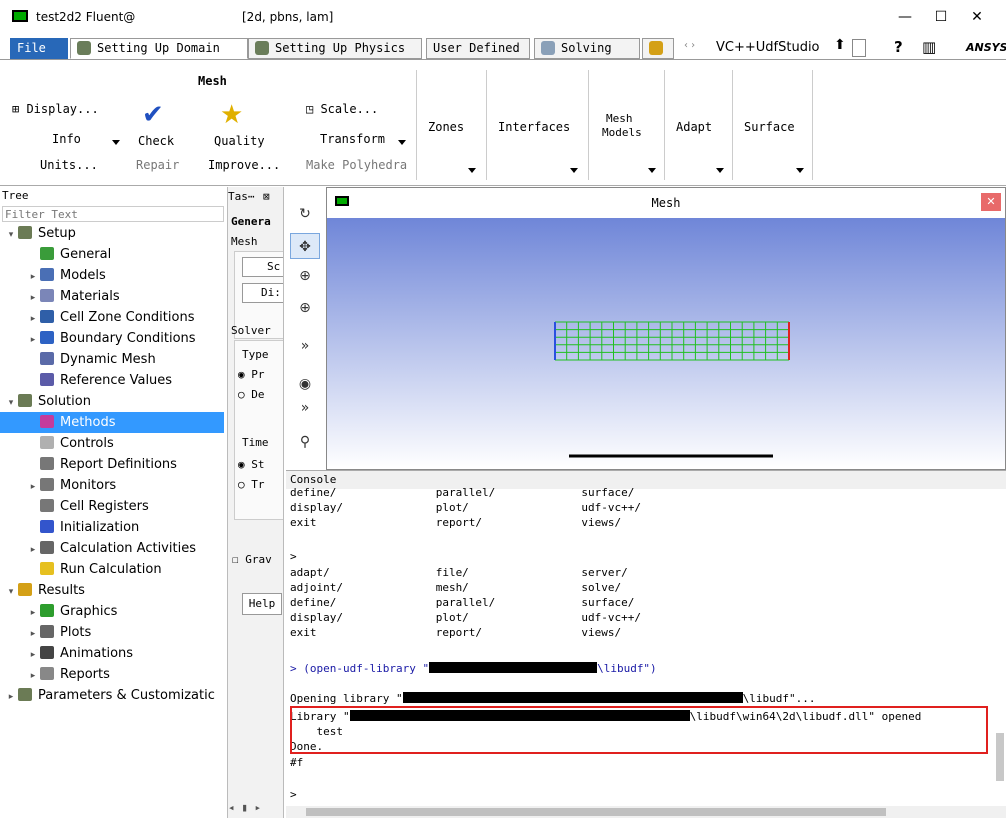 This screenshot has width=1006, height=818. I want to click on tree-item-reports: ▸ Reports, so click(112, 674).